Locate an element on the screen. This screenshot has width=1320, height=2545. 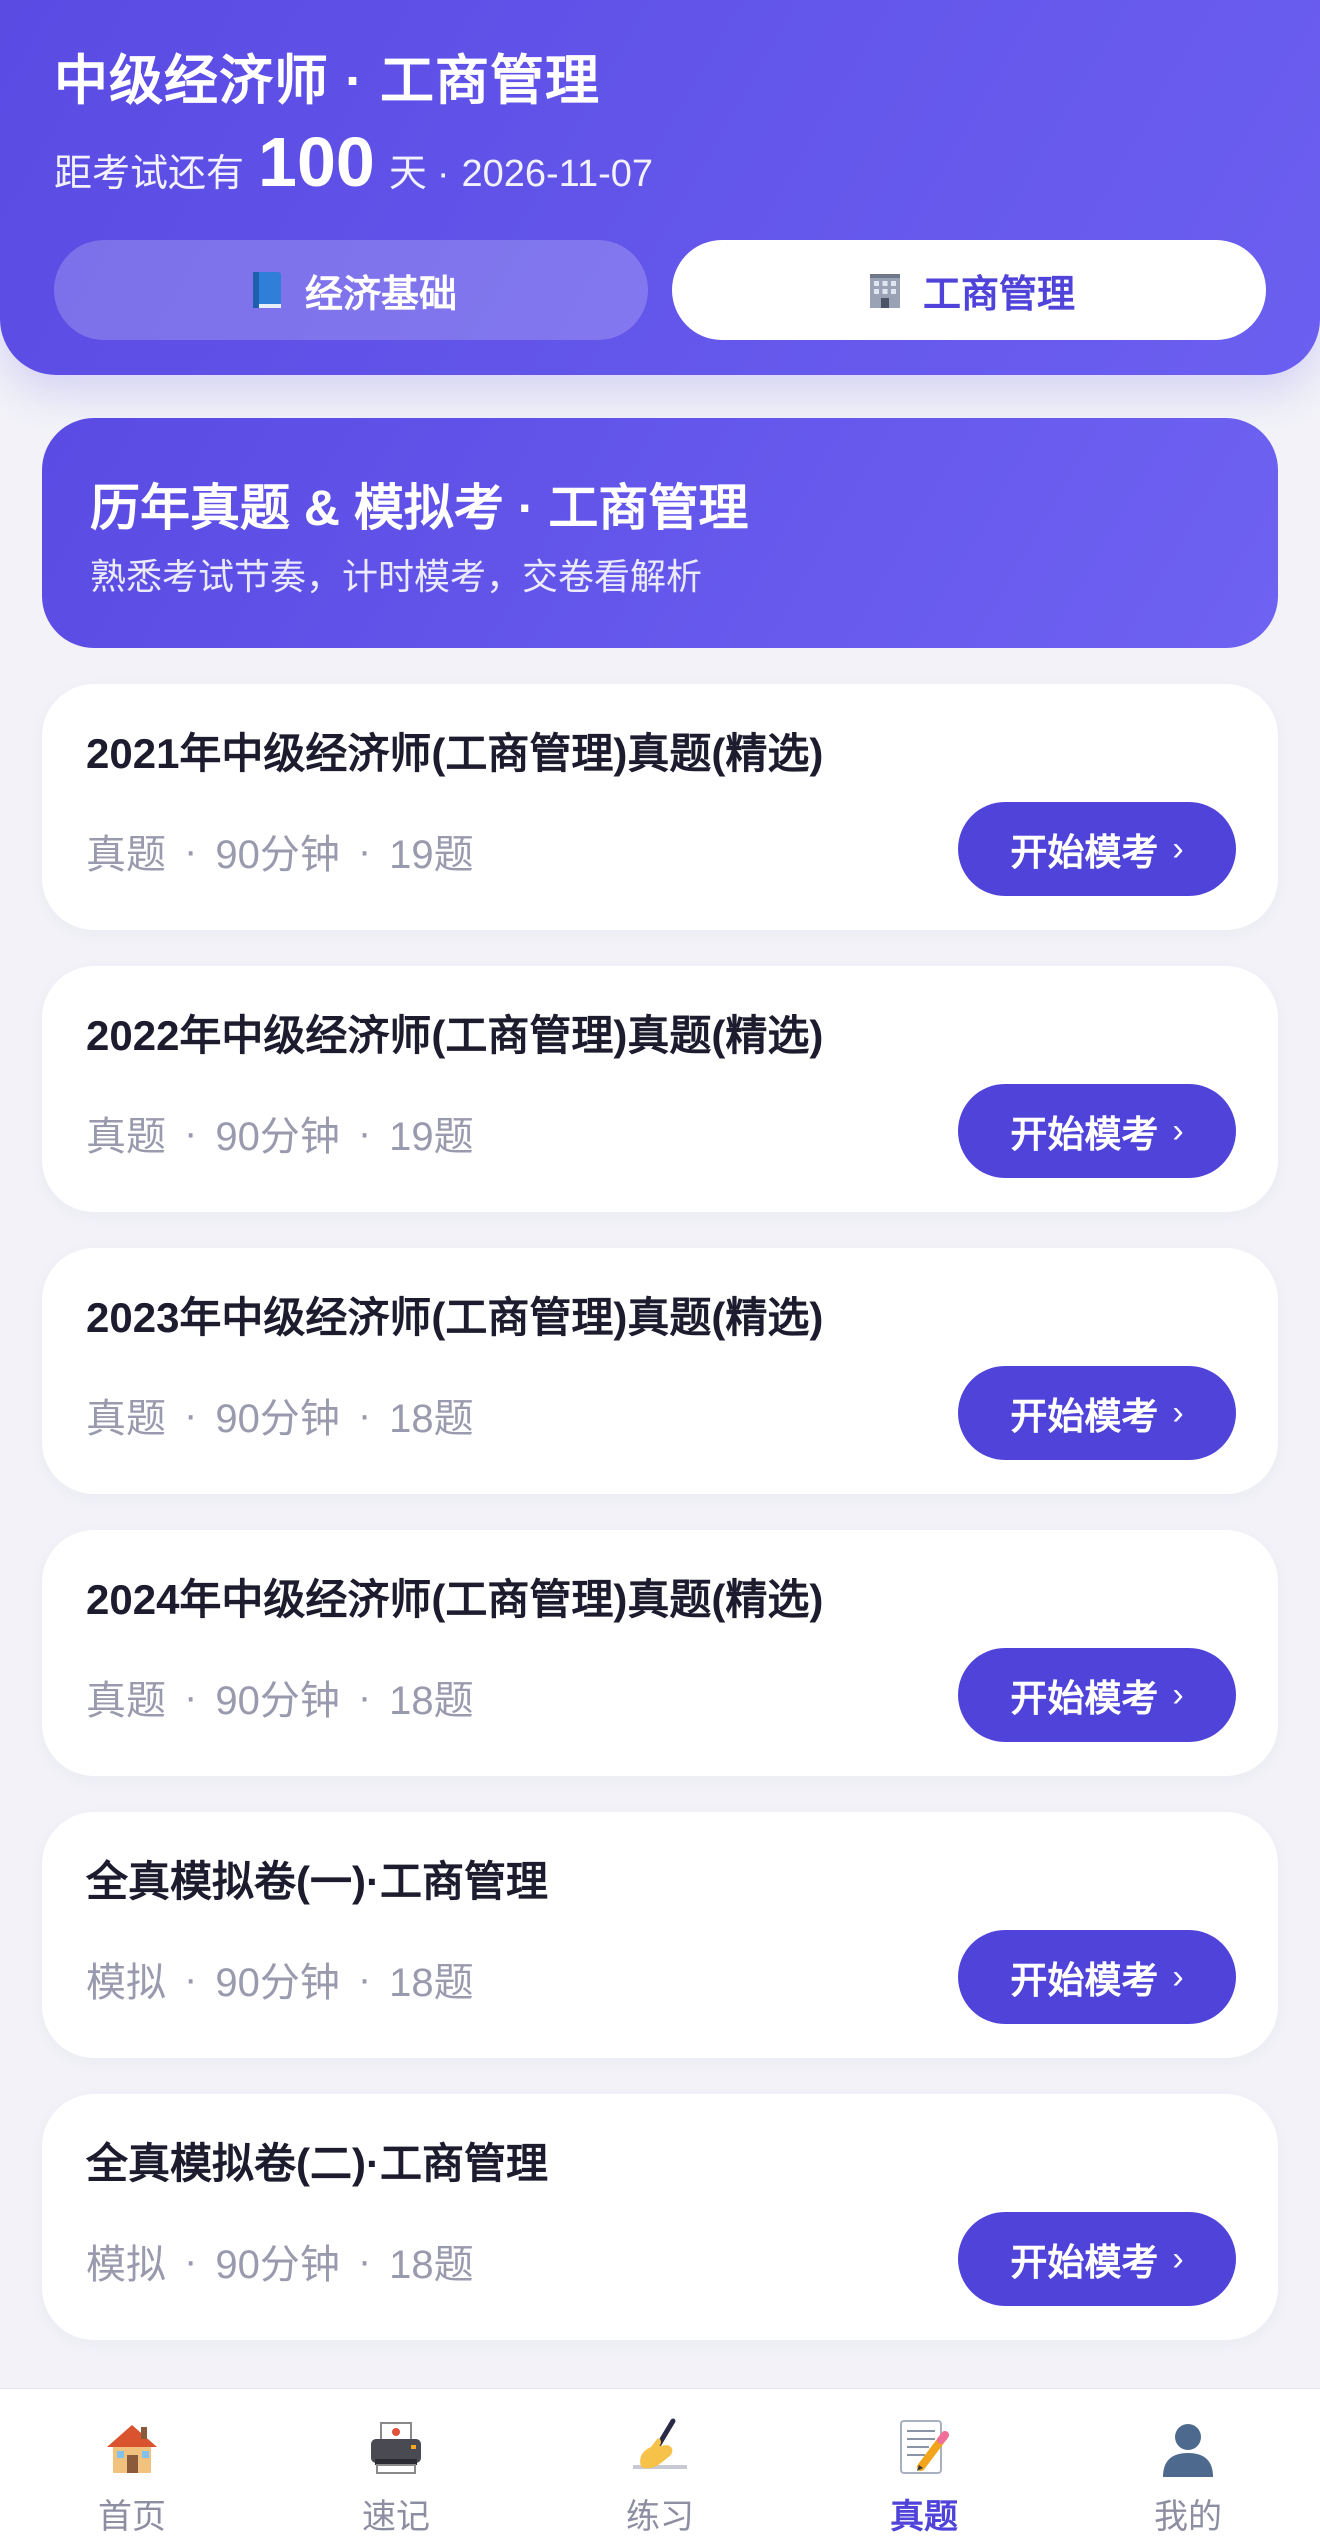
subject-tabs: 经济基础 工商管理 is located at coordinates (660, 290).